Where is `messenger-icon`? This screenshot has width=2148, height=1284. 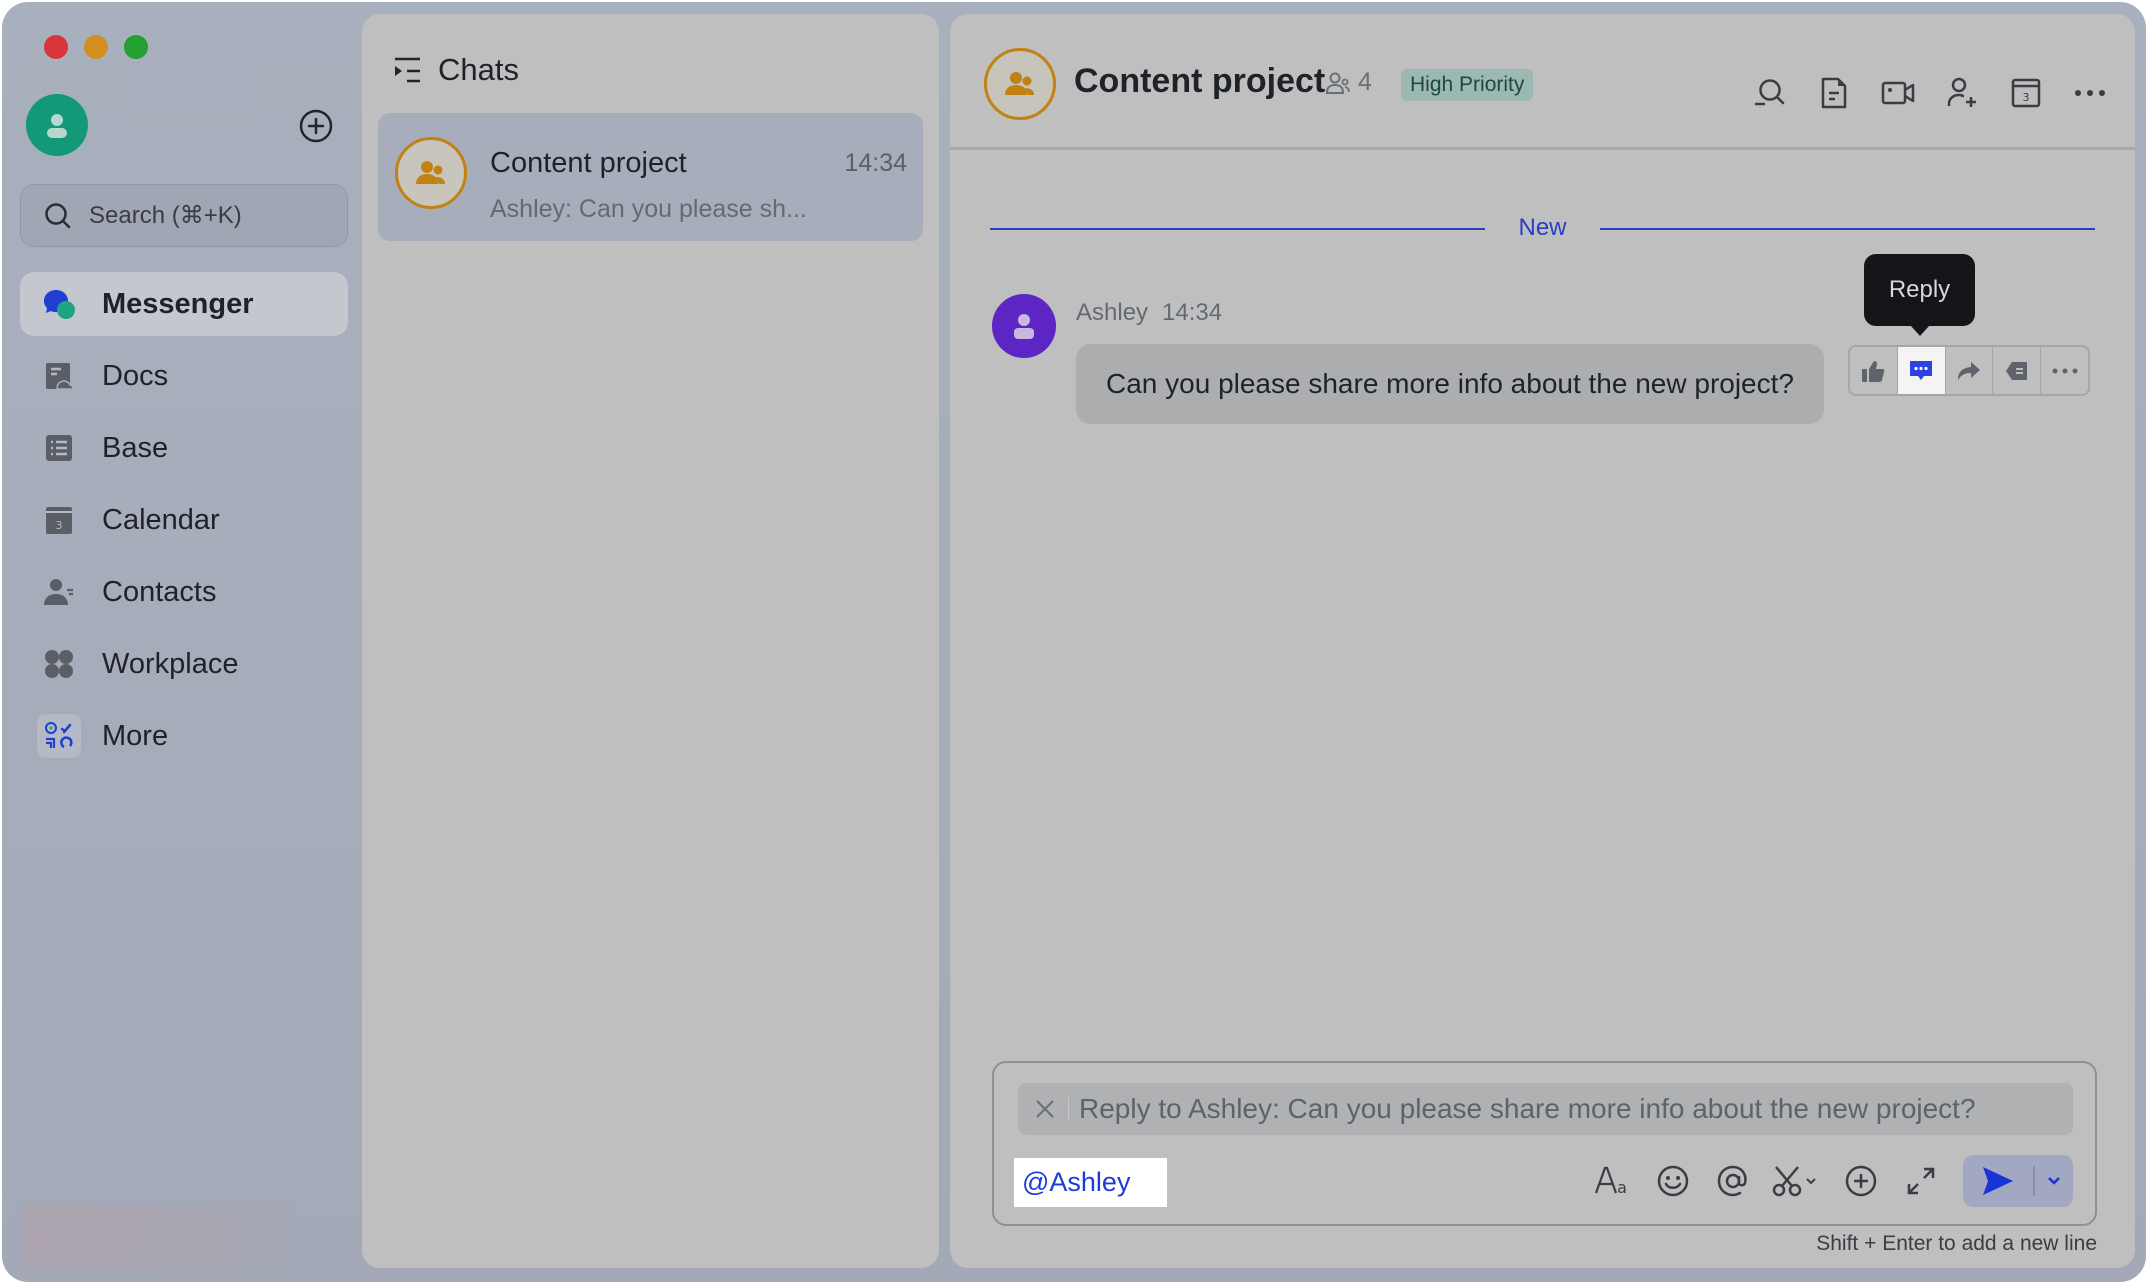
messenger-icon is located at coordinates (59, 304).